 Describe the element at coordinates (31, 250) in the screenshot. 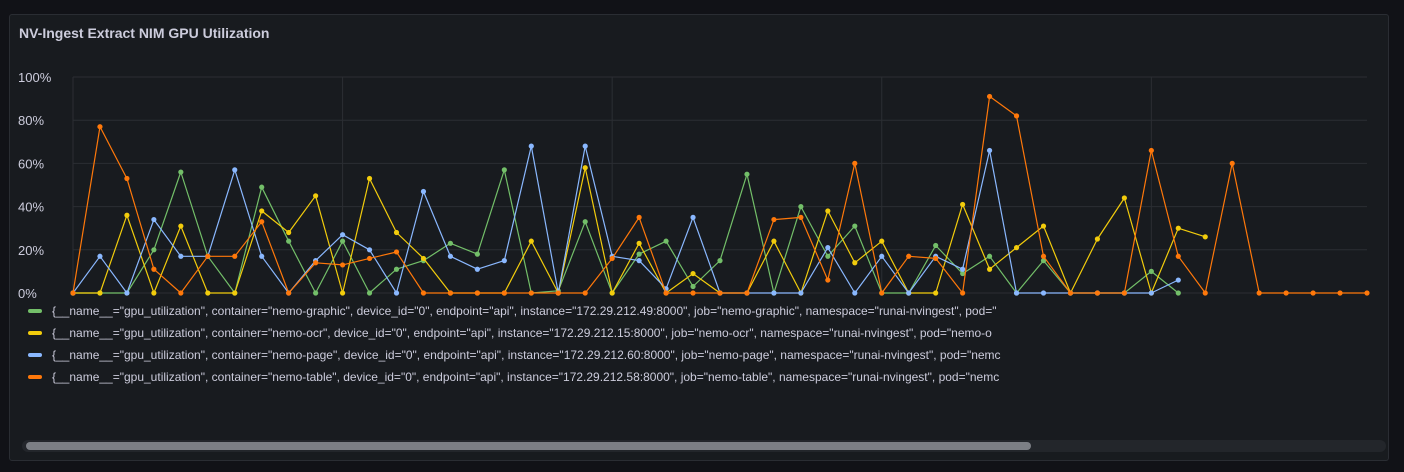

I see `y-tick-label: 20%` at that location.